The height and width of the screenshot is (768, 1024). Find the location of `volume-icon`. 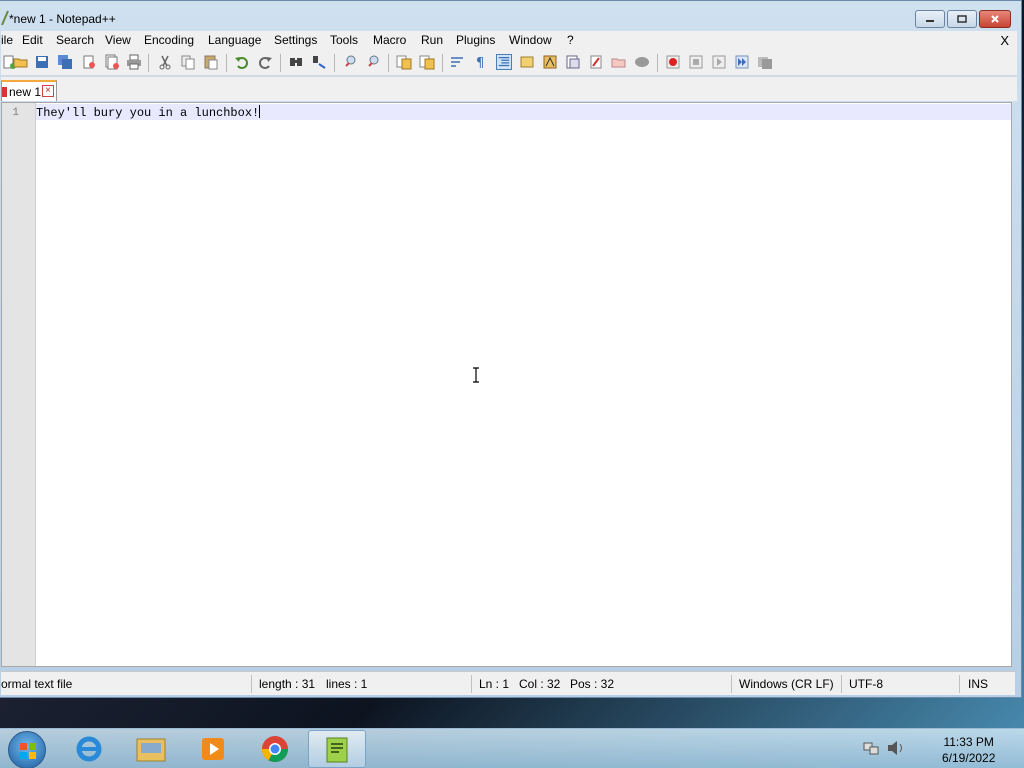

volume-icon is located at coordinates (896, 748).